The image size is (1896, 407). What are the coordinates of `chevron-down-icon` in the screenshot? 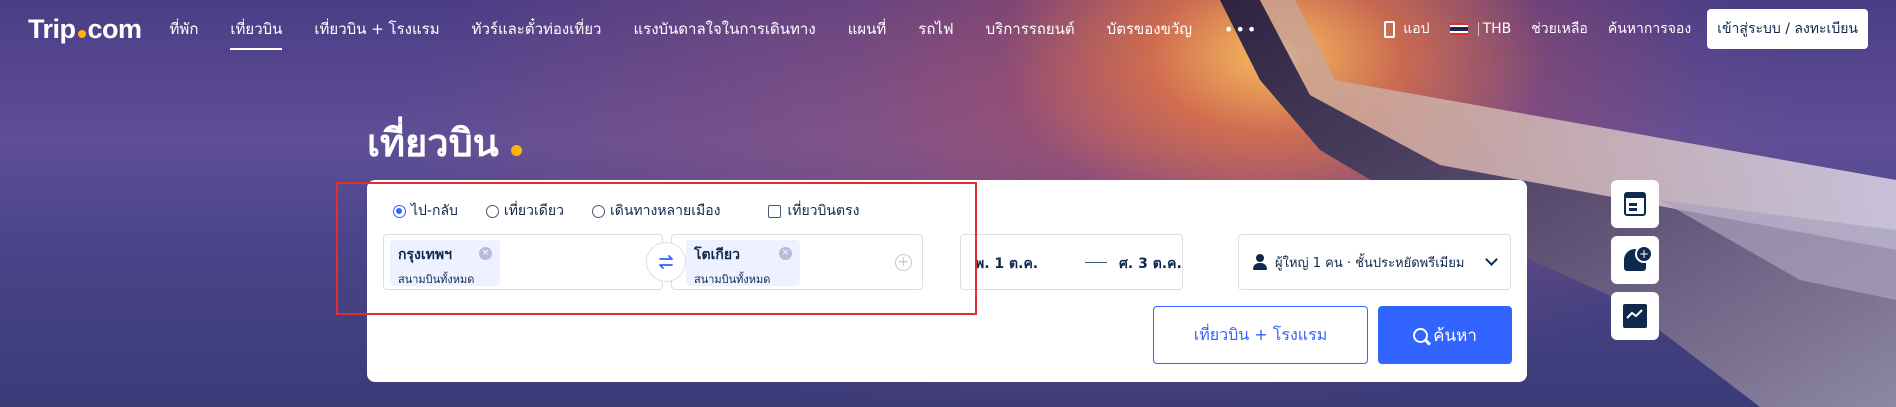 It's located at (1491, 259).